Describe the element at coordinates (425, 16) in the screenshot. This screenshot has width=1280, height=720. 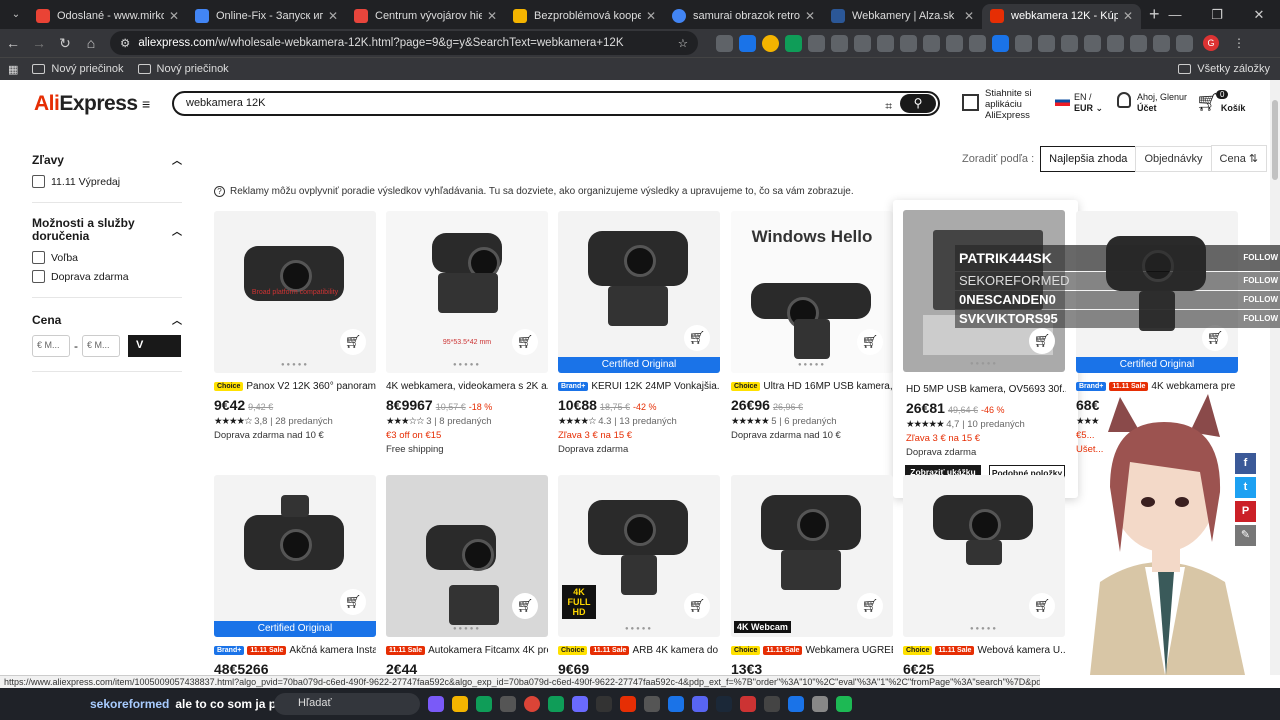
I see `browser-tab: Centrum vývojárov hier podobných ✕` at that location.